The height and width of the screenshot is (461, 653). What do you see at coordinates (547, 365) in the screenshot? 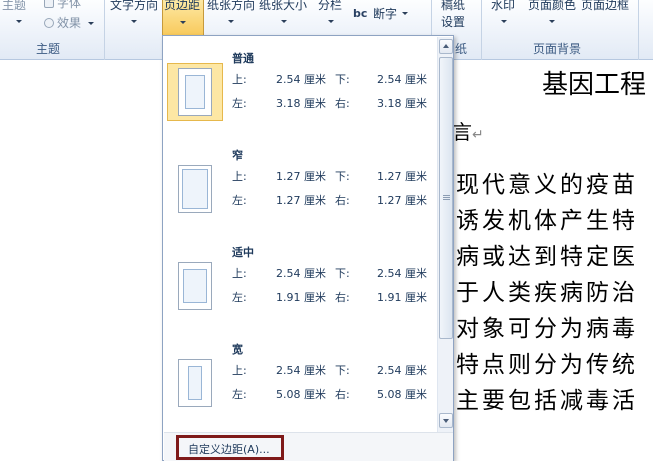
I see `document-line: 特点则分为传统` at bounding box center [547, 365].